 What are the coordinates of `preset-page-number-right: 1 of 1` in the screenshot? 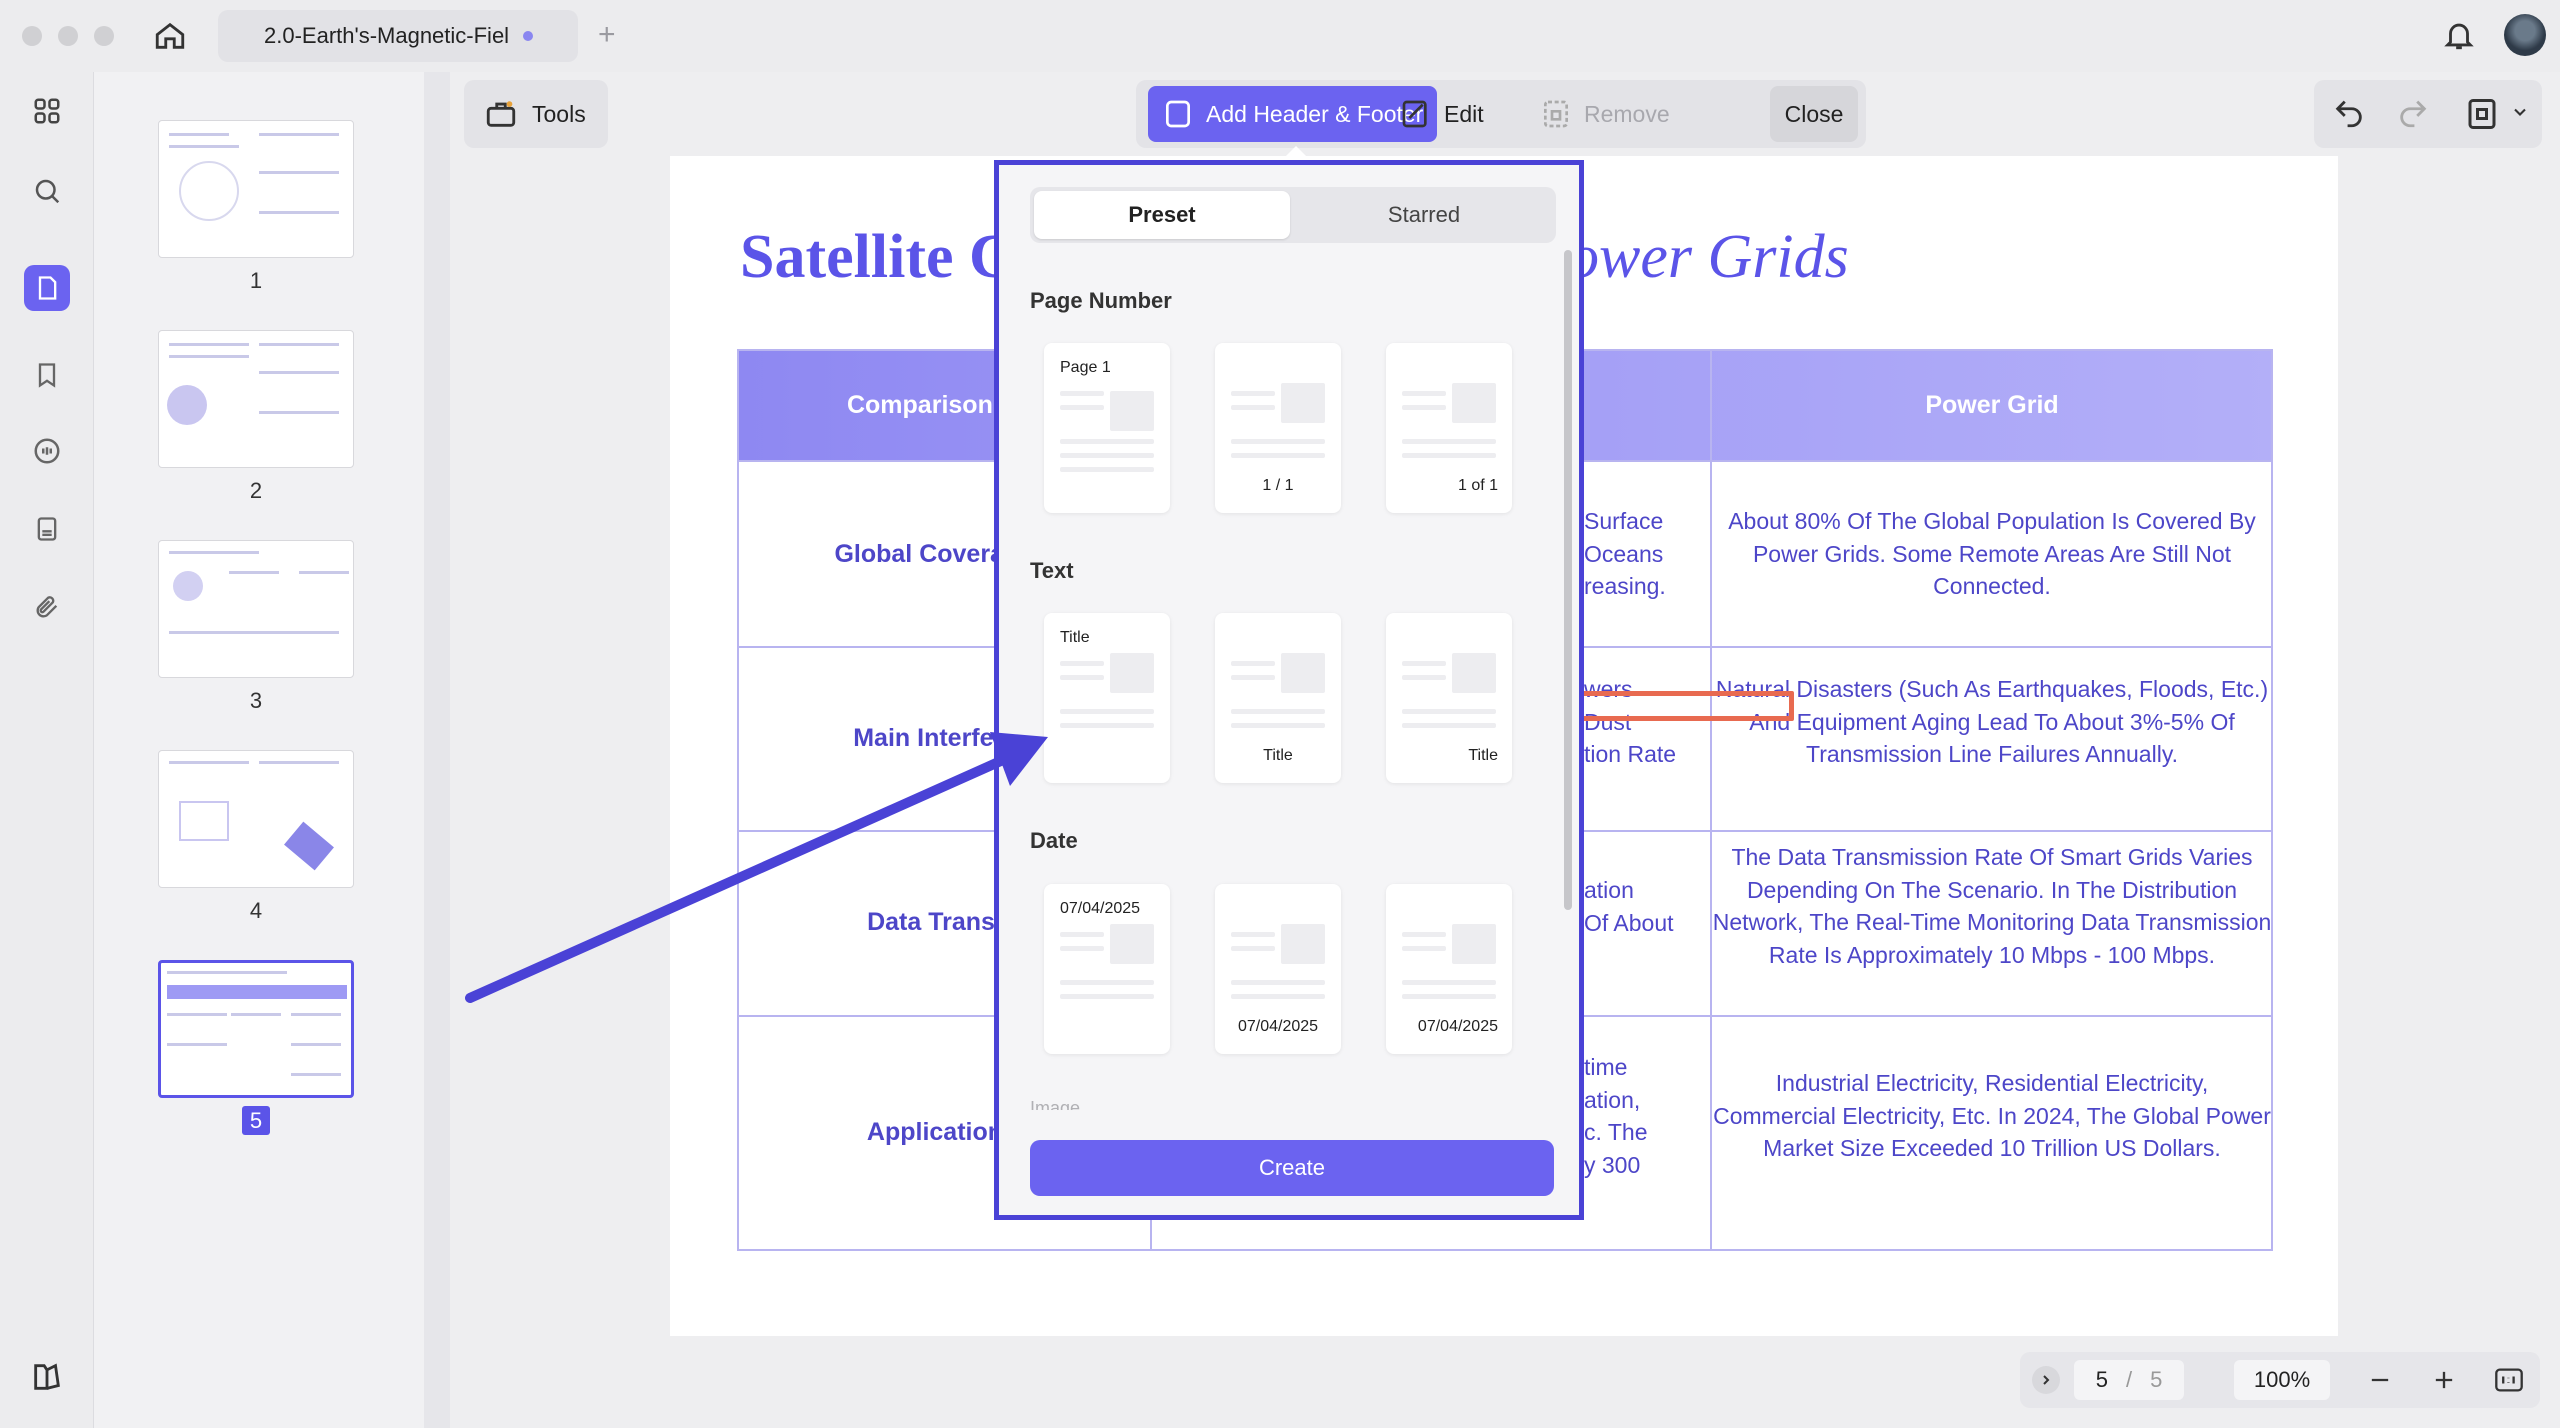 It's located at (1449, 428).